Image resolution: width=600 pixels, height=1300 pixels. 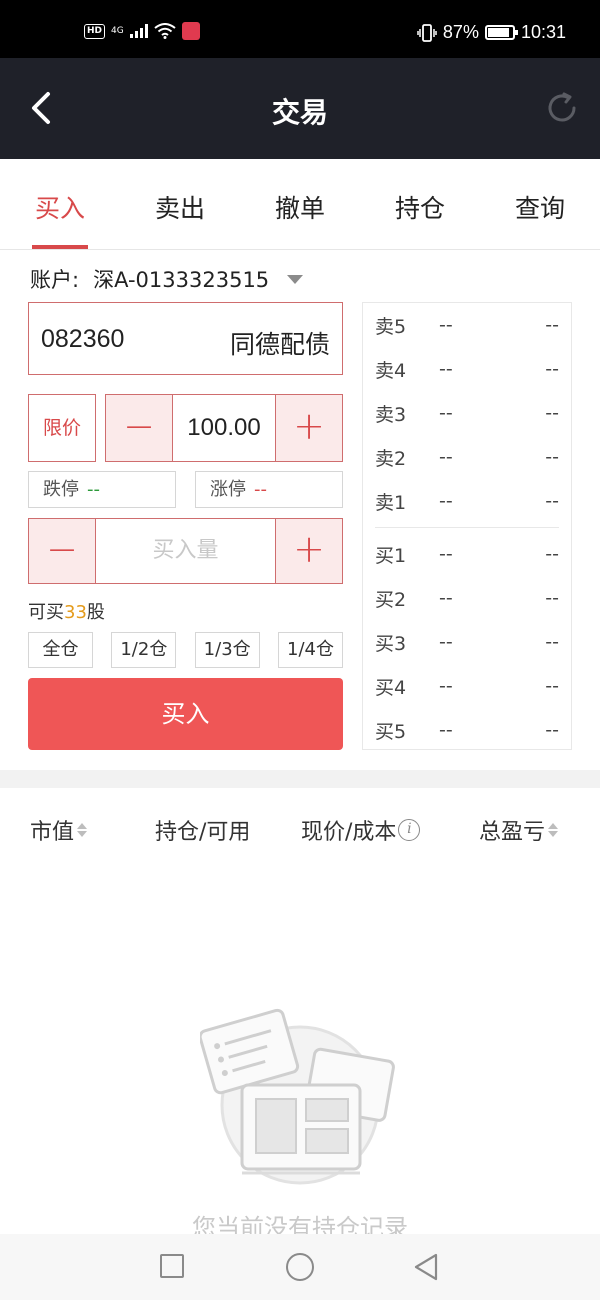 What do you see at coordinates (391, 326) in the screenshot?
I see `ask-label: 卖5` at bounding box center [391, 326].